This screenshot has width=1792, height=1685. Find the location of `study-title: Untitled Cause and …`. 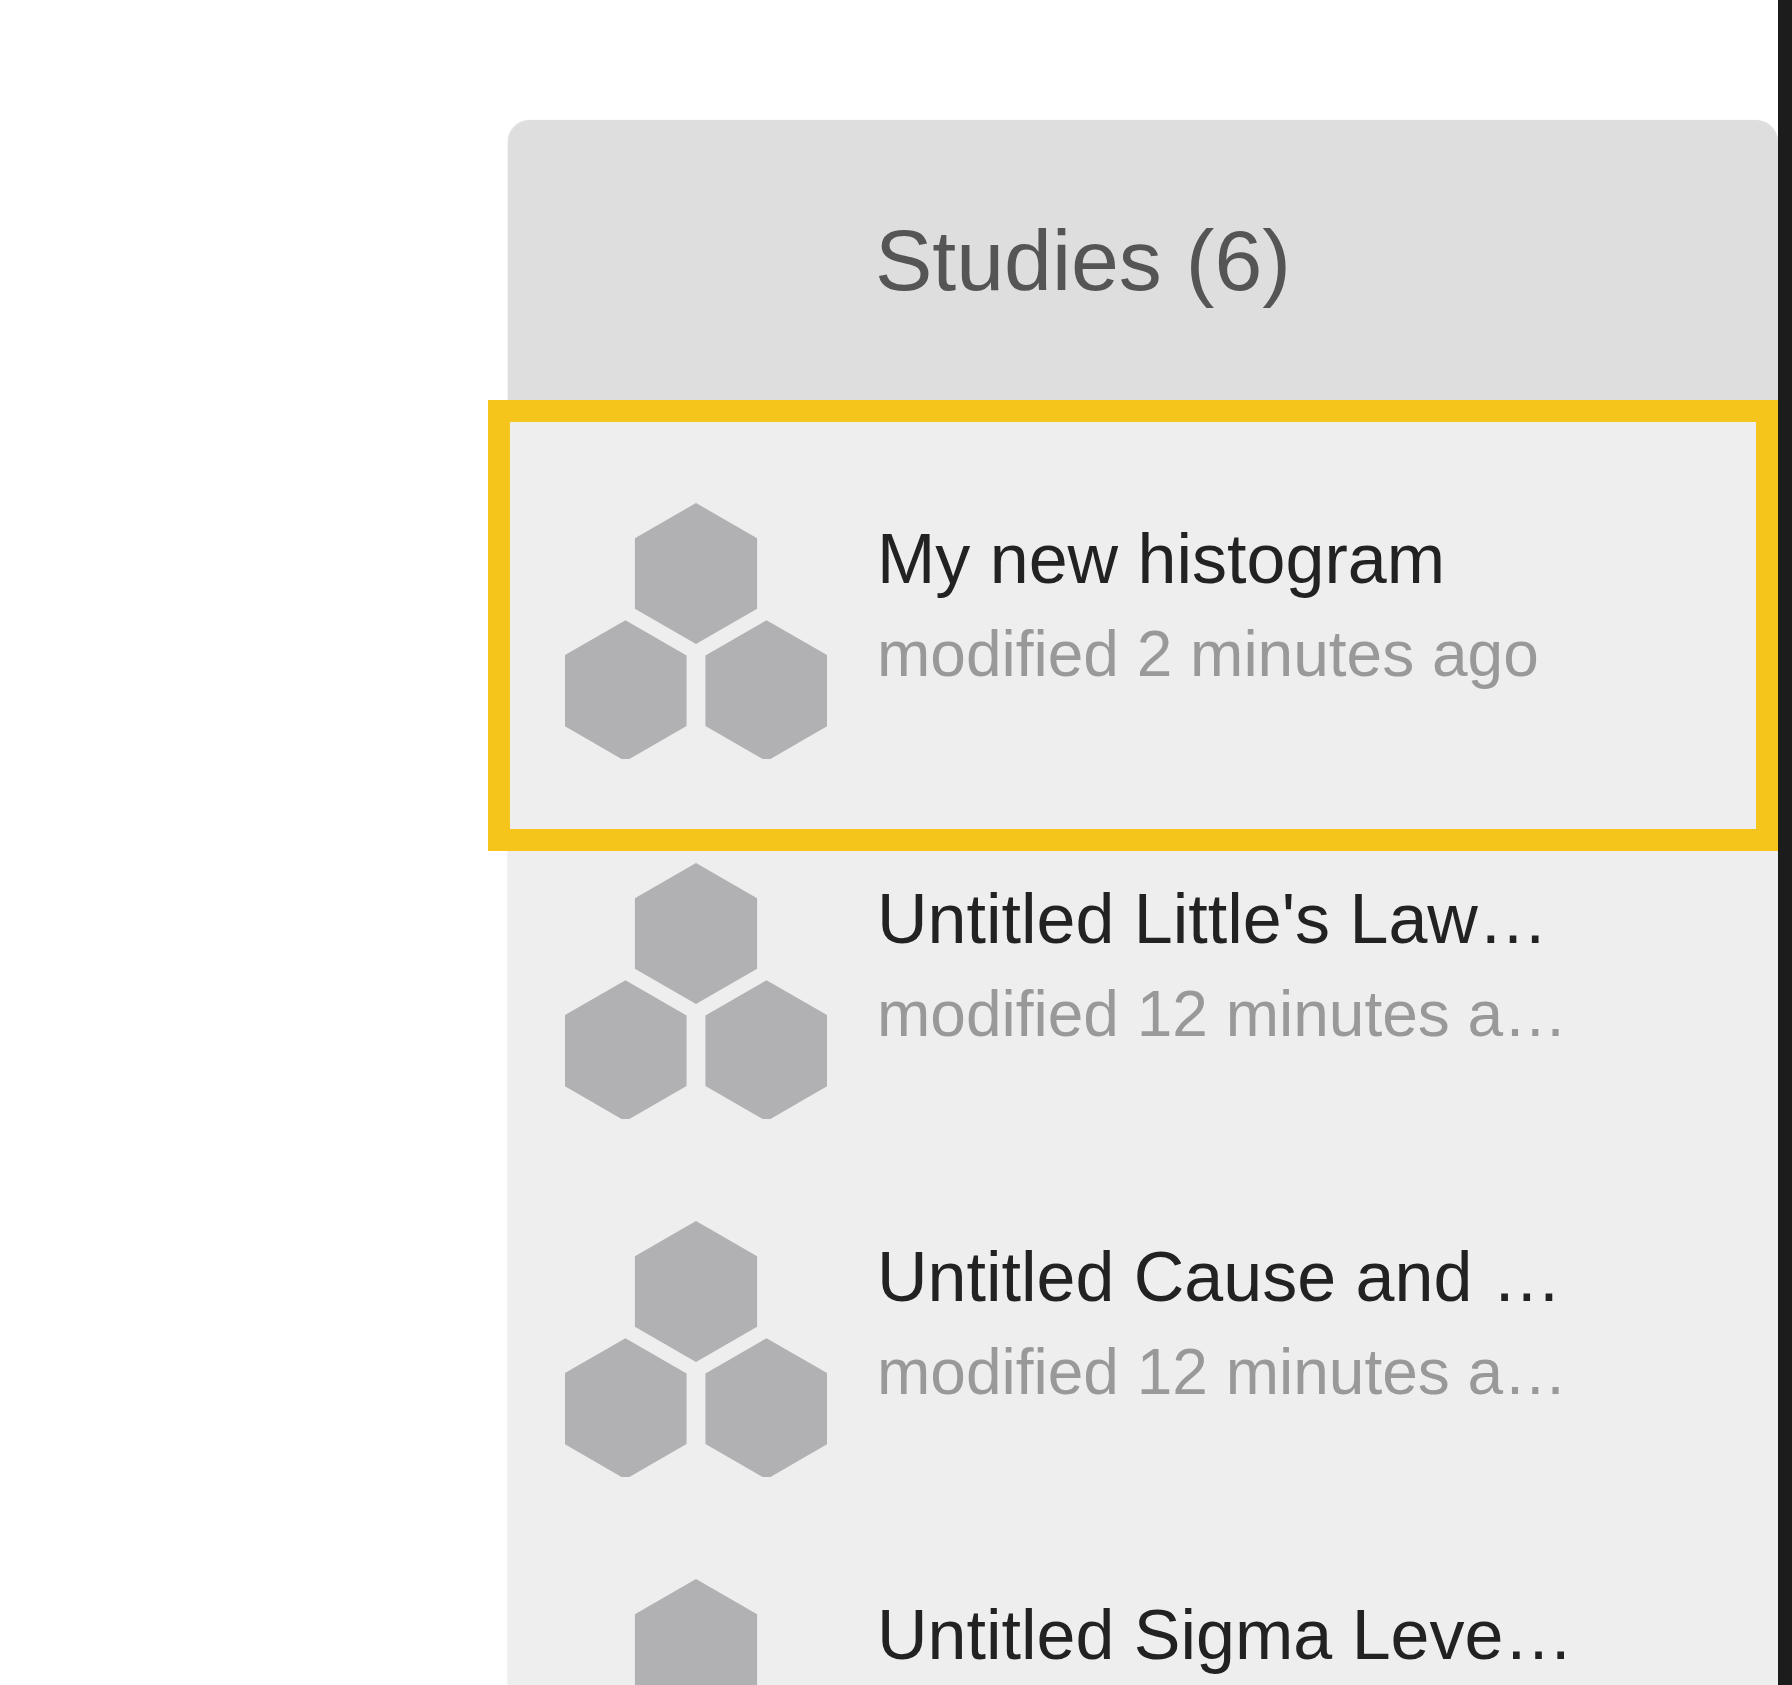

study-title: Untitled Cause and … is located at coordinates (1220, 1277).